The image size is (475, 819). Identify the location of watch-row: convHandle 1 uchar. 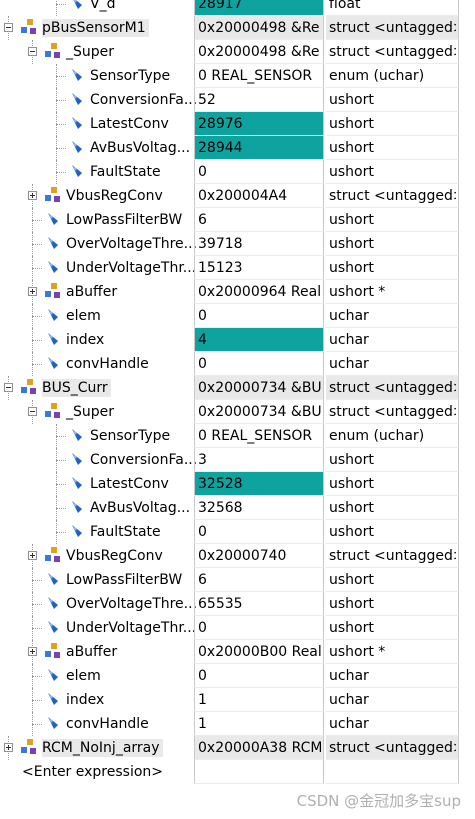
(237, 724).